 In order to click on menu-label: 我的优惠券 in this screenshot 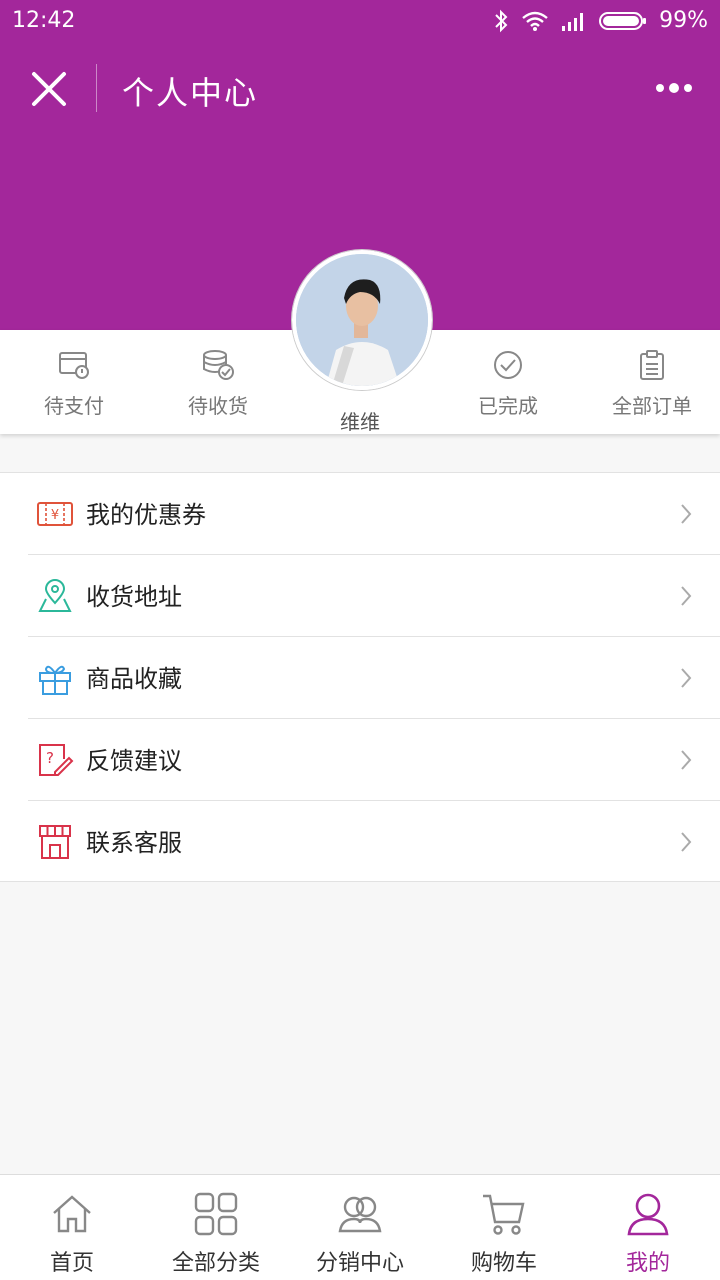, I will do `click(146, 515)`.